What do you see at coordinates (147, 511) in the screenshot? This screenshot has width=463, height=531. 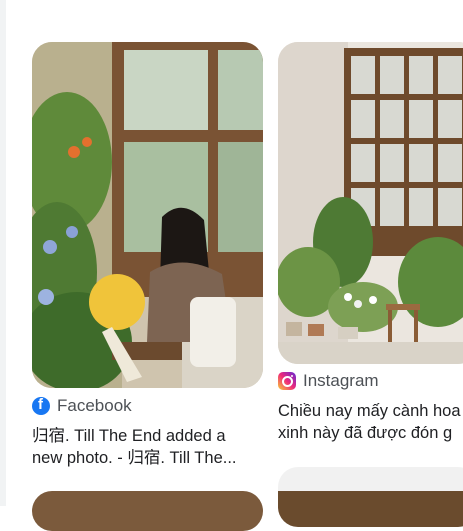 I see `result-image-next-left` at bounding box center [147, 511].